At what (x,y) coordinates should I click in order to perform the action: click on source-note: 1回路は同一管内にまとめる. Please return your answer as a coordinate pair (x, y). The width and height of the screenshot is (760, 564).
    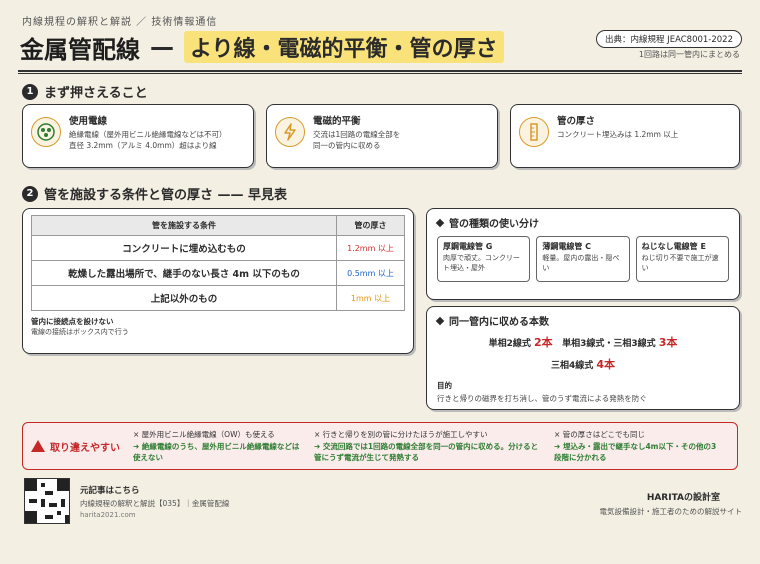
    Looking at the image, I should click on (689, 54).